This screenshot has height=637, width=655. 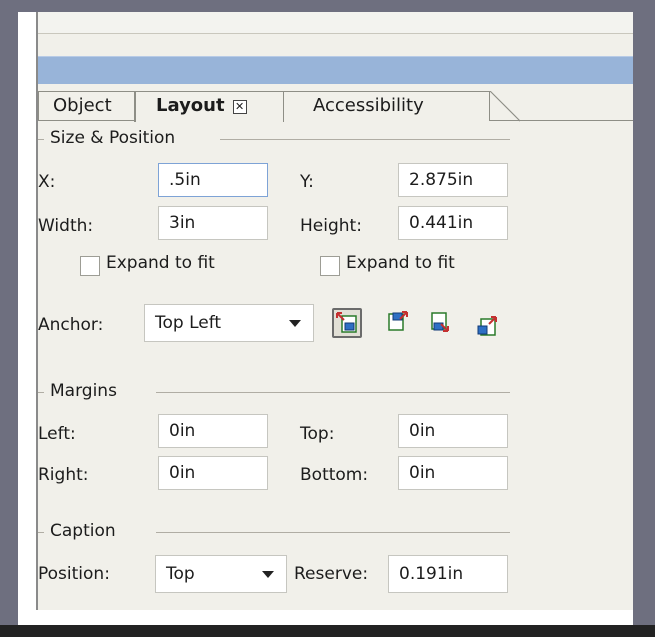 I want to click on tab-object-label: Object, so click(x=82, y=105).